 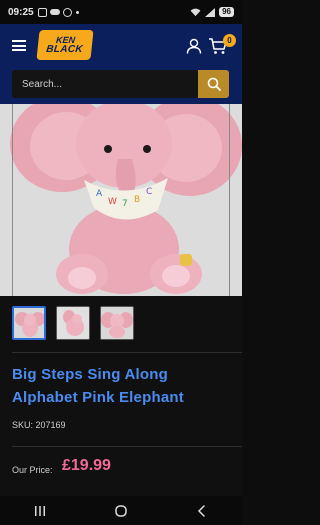 What do you see at coordinates (210, 12) in the screenshot?
I see `signal-icon` at bounding box center [210, 12].